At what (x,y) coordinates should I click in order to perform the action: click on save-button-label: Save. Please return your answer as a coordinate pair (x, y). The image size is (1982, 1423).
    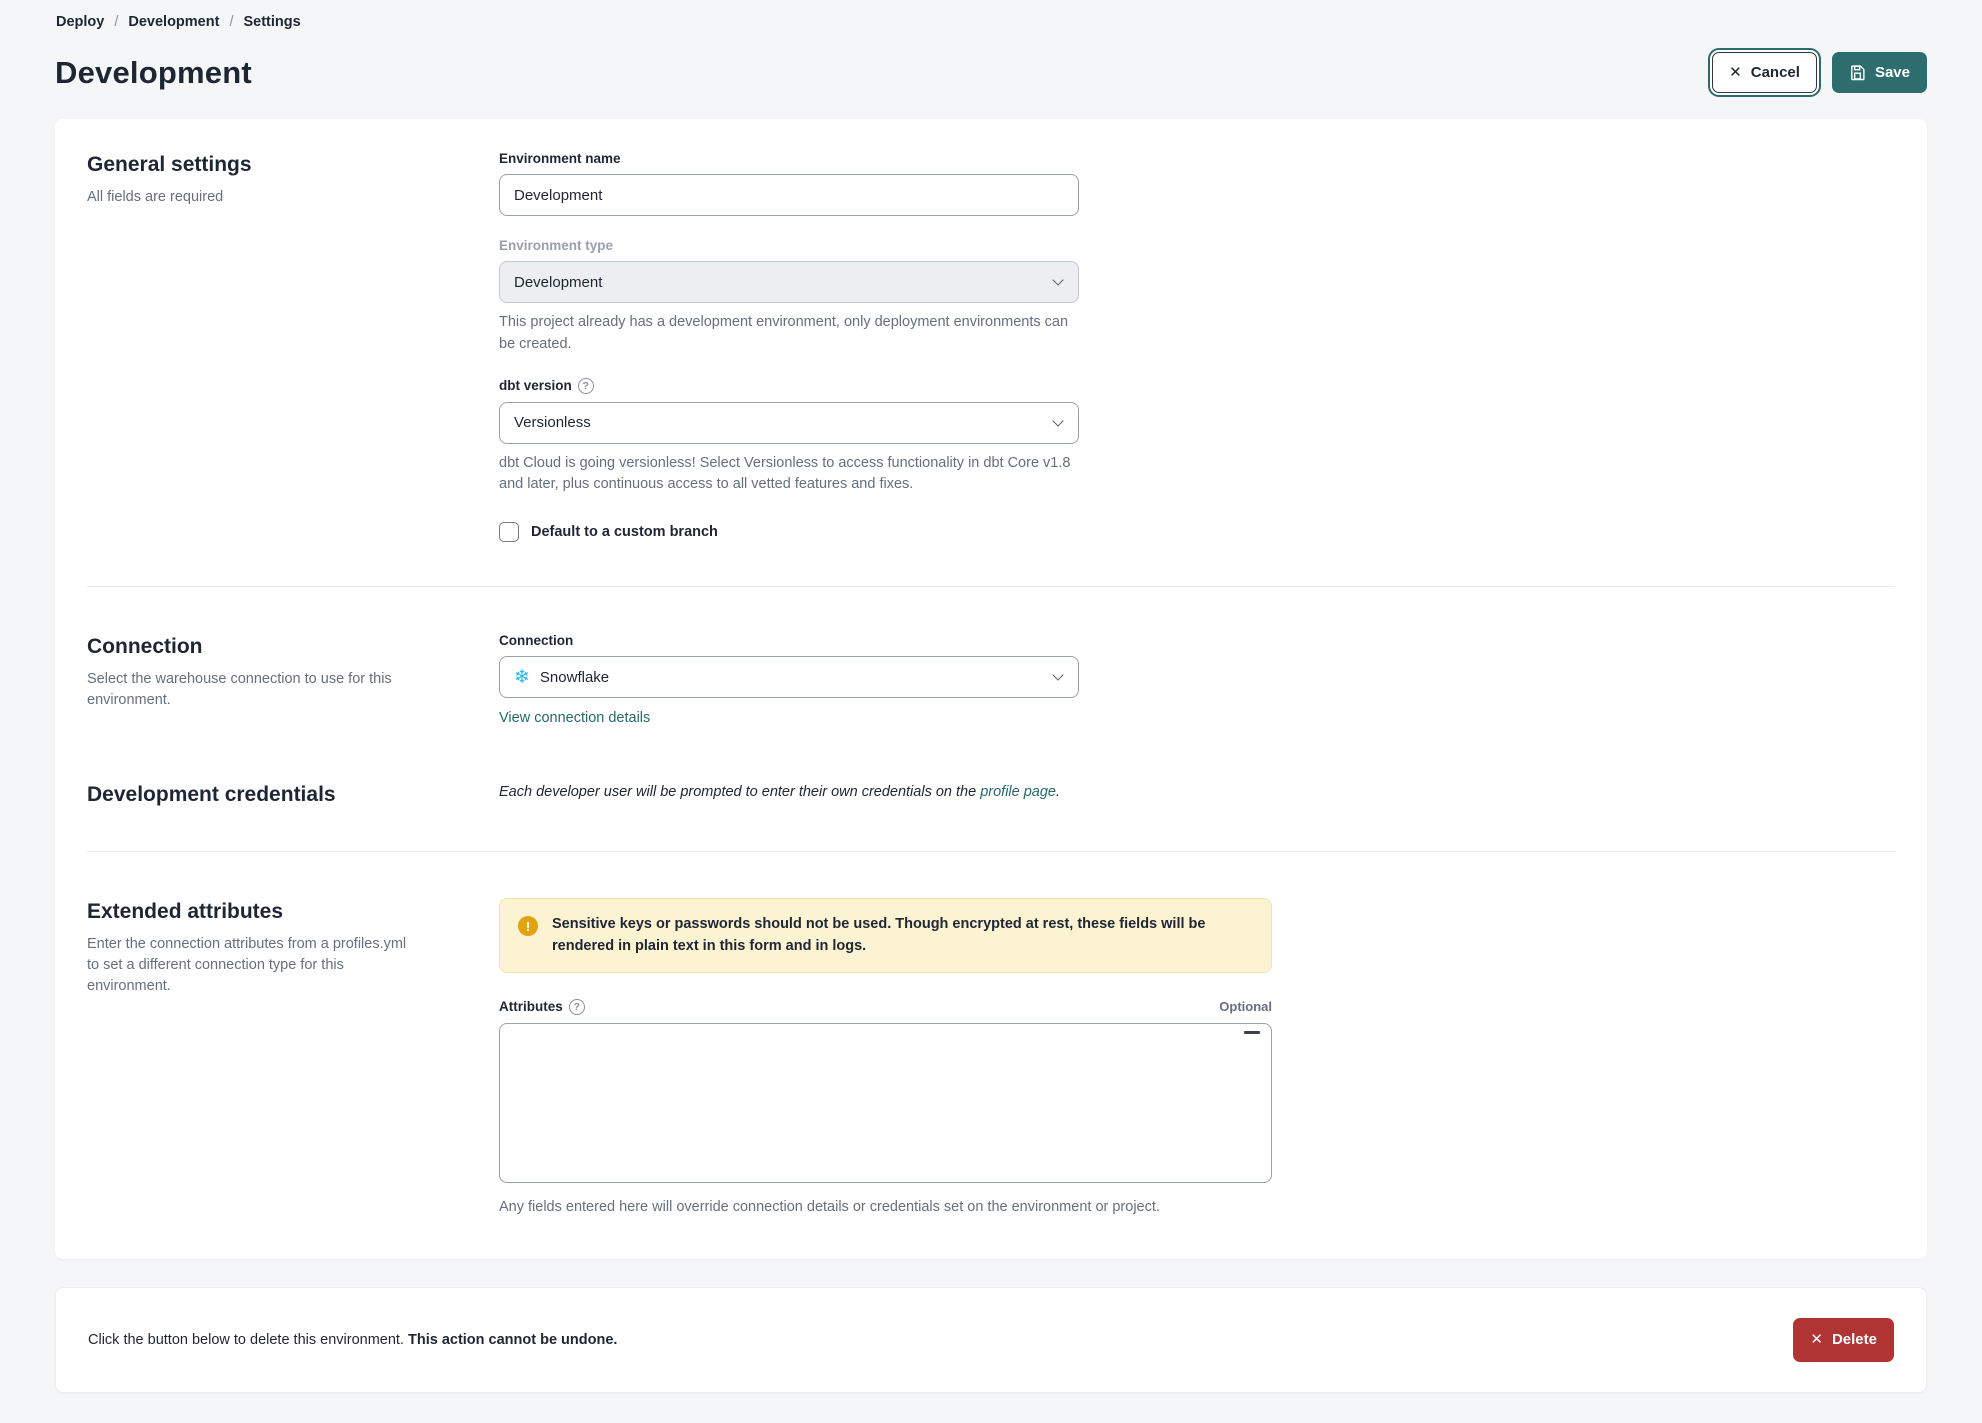
    Looking at the image, I should click on (1892, 72).